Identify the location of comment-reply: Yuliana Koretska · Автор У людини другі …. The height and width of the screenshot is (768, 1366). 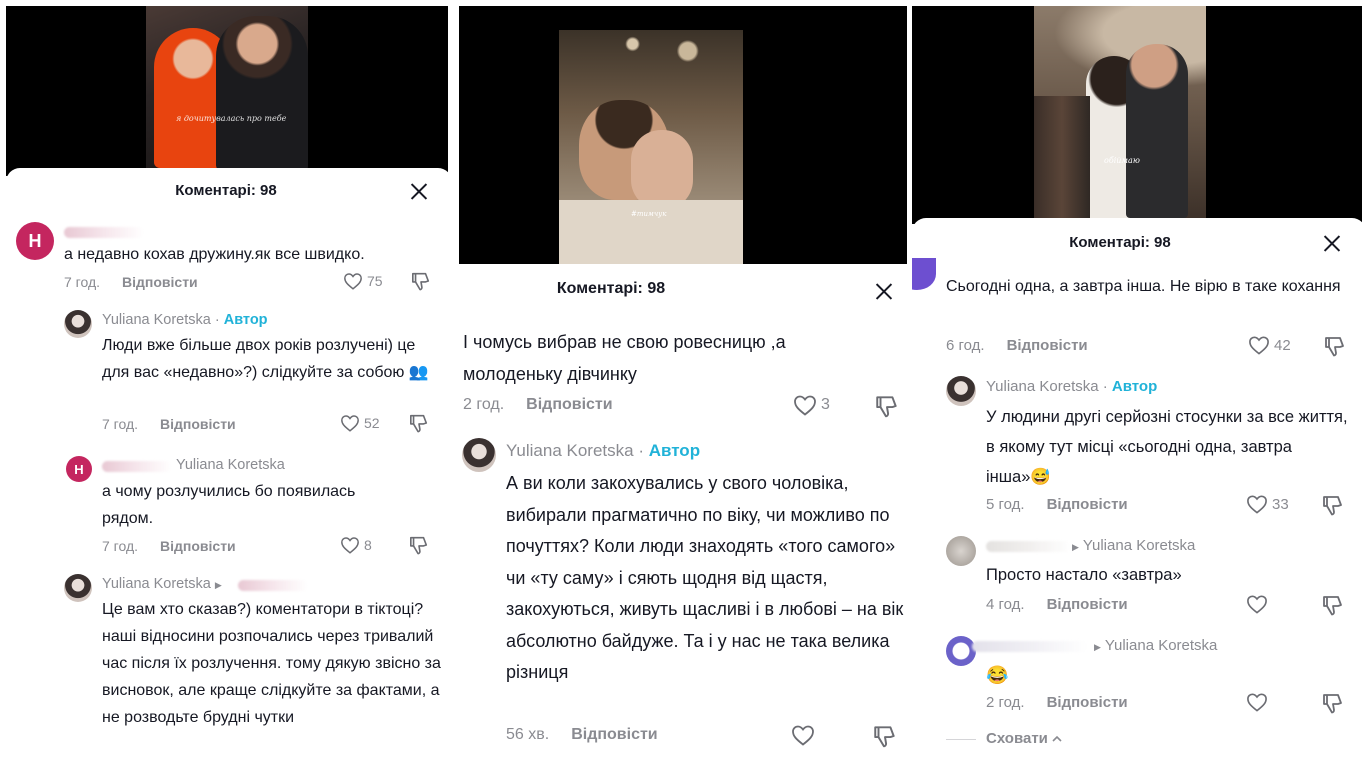
(1139, 446).